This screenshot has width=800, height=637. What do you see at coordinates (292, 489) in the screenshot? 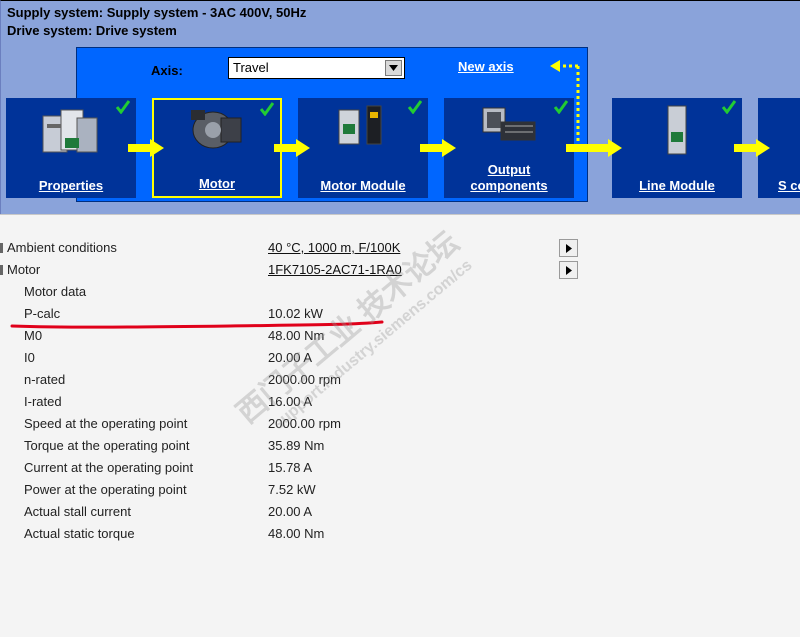
I see `property-value: 7.52 kW` at bounding box center [292, 489].